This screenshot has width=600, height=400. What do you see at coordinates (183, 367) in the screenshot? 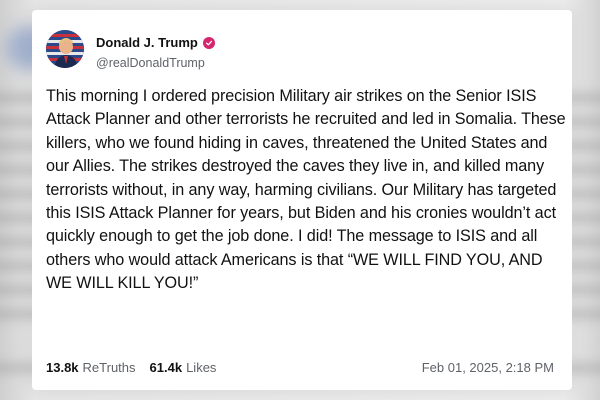
I see `likes-stat: 61.4k Likes` at bounding box center [183, 367].